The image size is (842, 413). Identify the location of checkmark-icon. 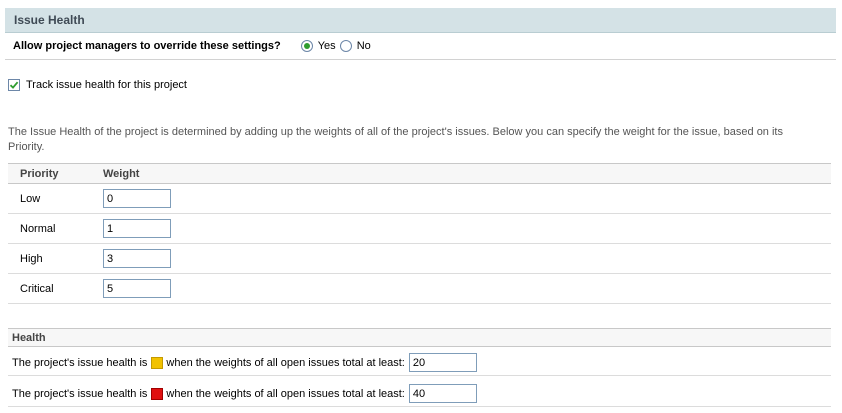
(14, 85).